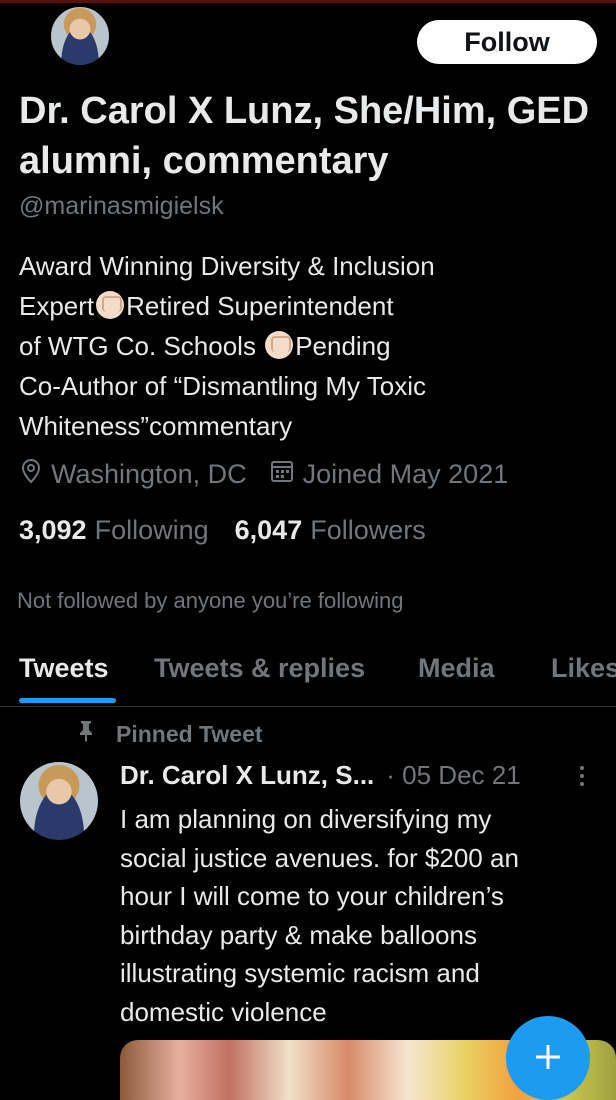  Describe the element at coordinates (206, 306) in the screenshot. I see `bio-line: Expert Retired Superintendent` at that location.